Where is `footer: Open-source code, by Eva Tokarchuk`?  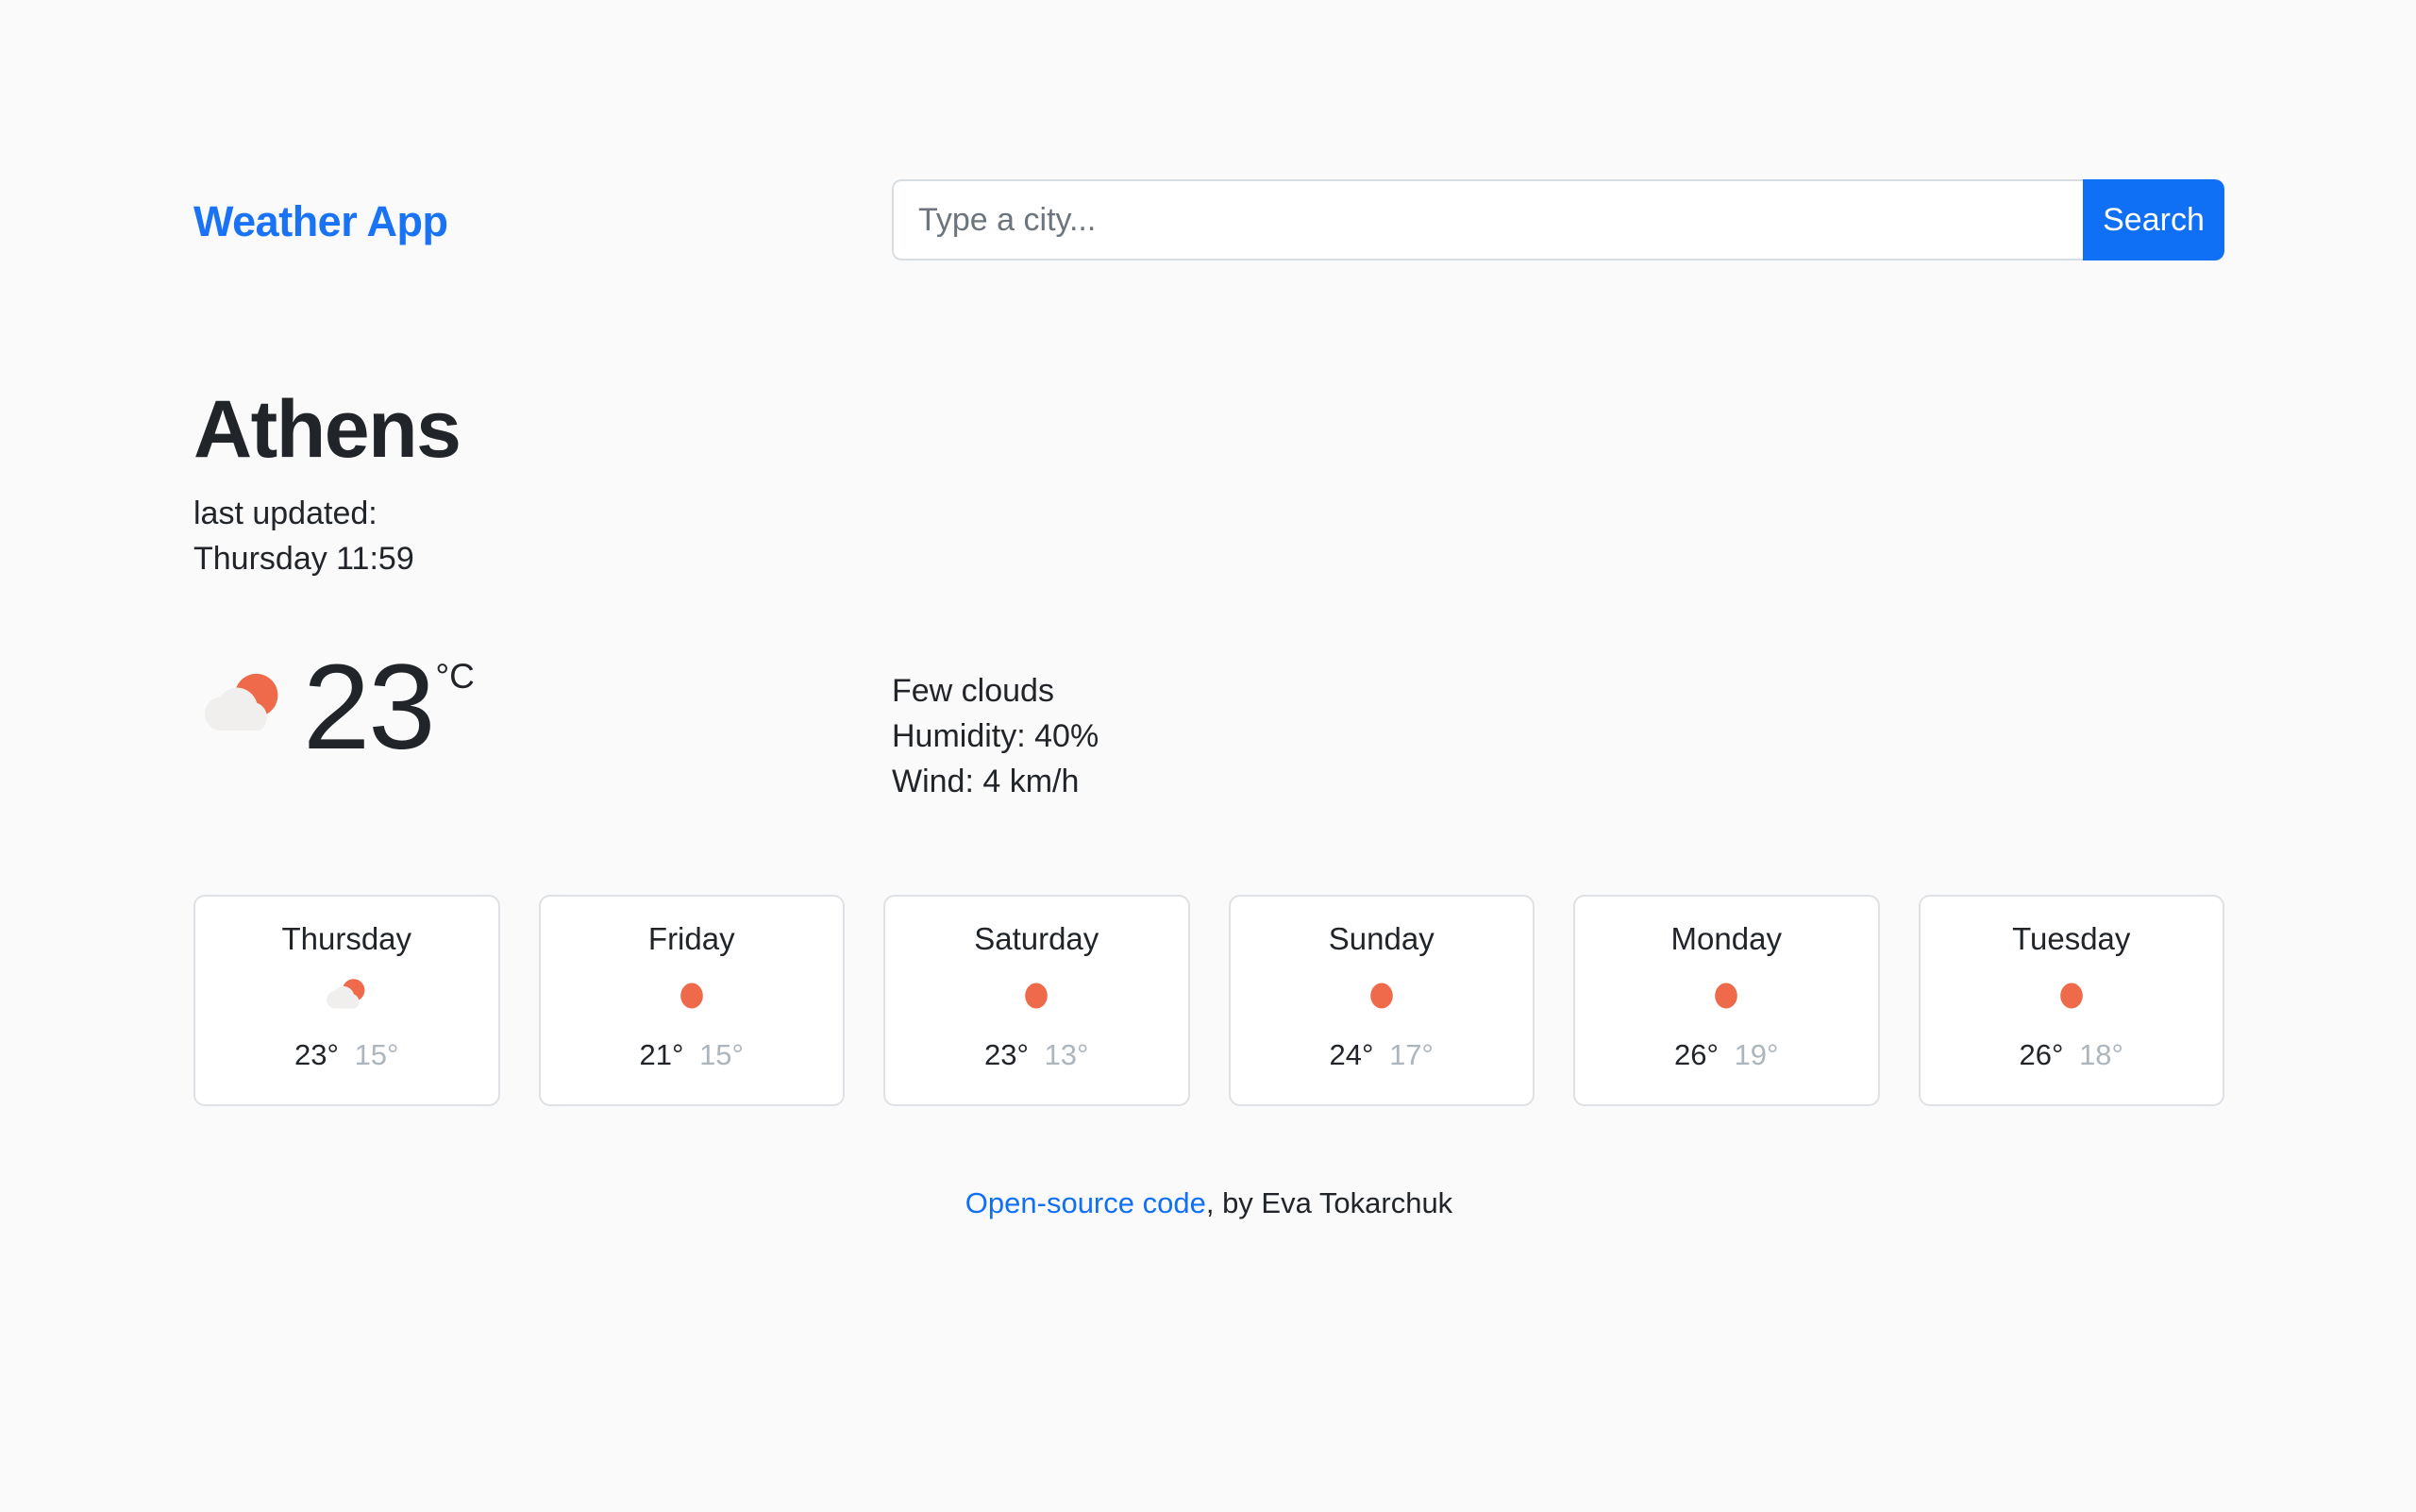 footer: Open-source code, by Eva Tokarchuk is located at coordinates (1209, 1203).